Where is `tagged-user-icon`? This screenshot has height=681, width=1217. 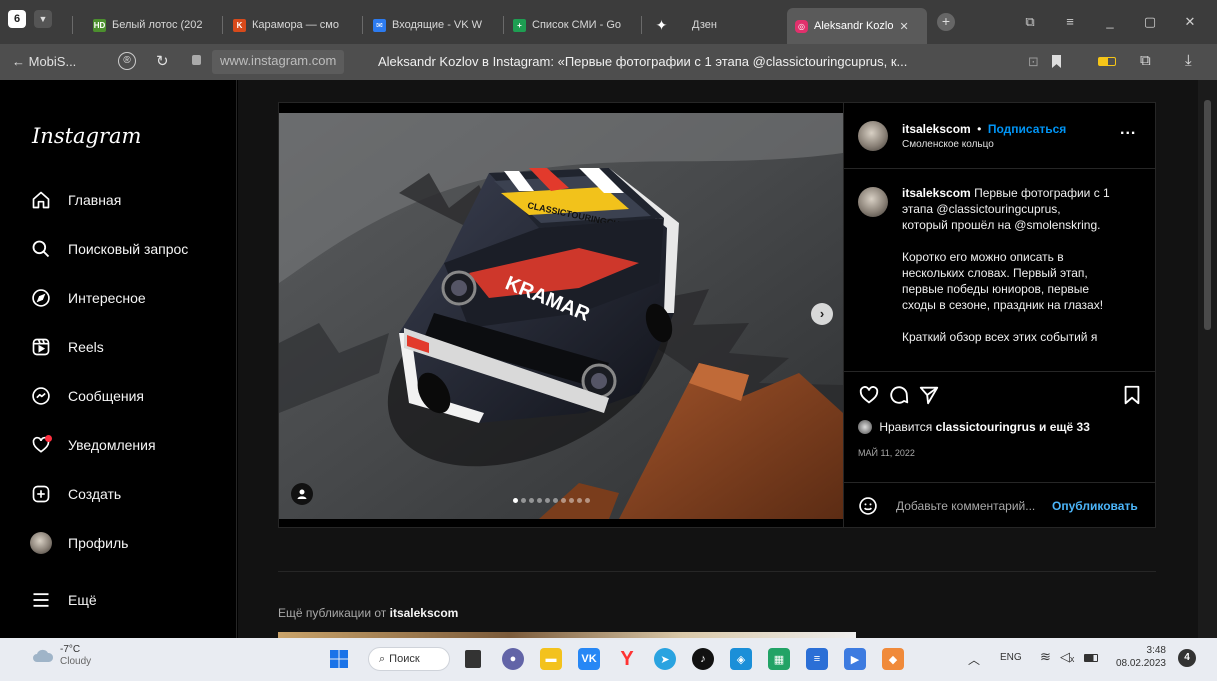
tagged-user-icon is located at coordinates (302, 494).